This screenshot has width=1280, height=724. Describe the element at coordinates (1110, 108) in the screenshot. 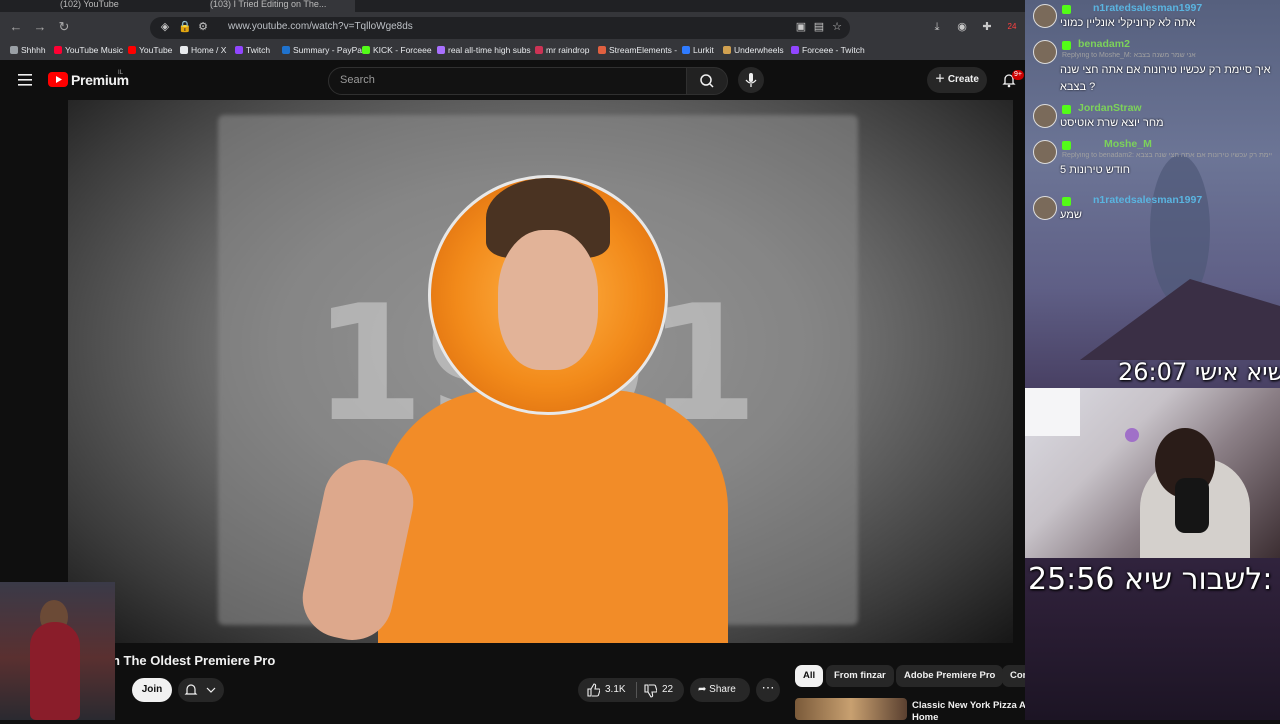

I see `chat-username: JordanStraw` at that location.